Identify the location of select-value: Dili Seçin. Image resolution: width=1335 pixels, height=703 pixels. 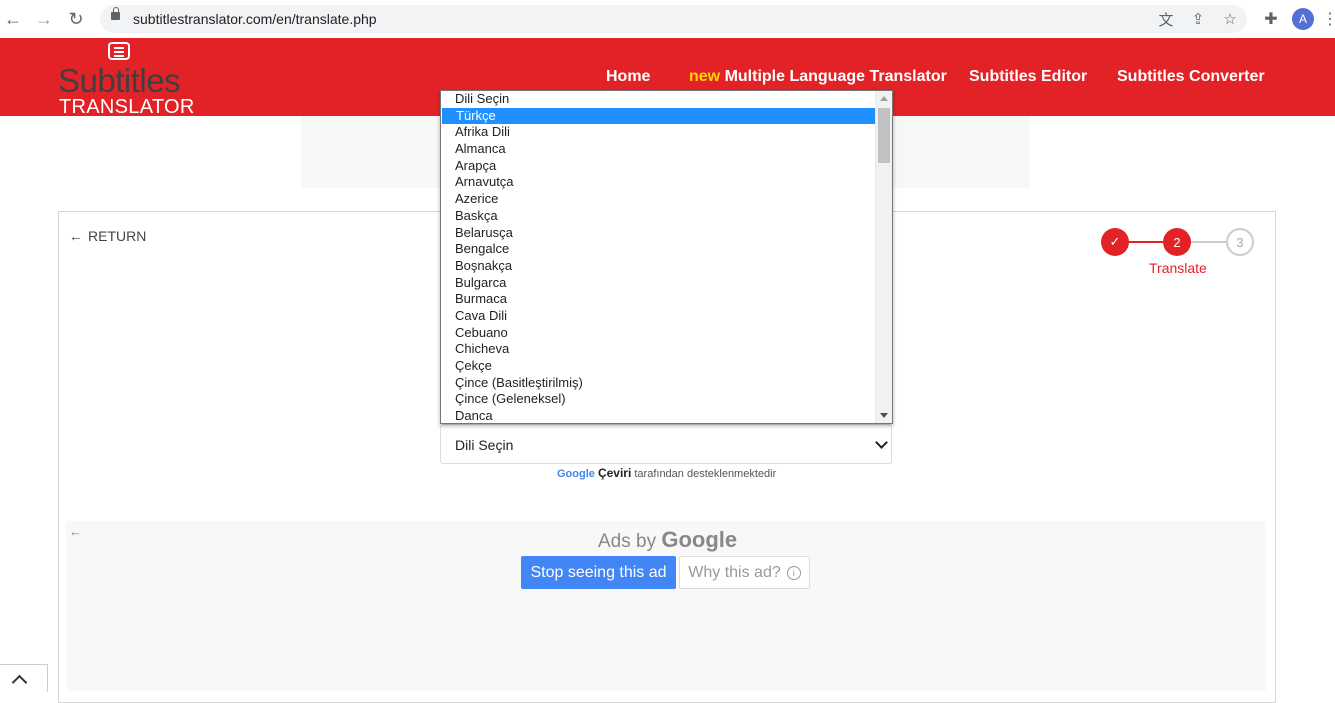
(484, 445).